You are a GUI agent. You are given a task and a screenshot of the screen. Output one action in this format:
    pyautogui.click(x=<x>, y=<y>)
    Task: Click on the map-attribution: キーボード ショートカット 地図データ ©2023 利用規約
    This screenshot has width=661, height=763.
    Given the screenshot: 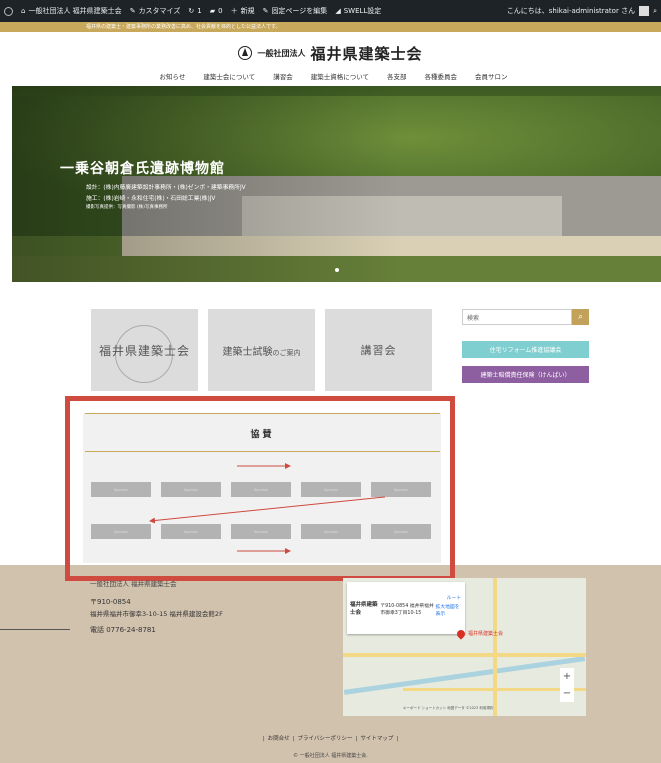 What is the action you would take?
    pyautogui.click(x=448, y=708)
    